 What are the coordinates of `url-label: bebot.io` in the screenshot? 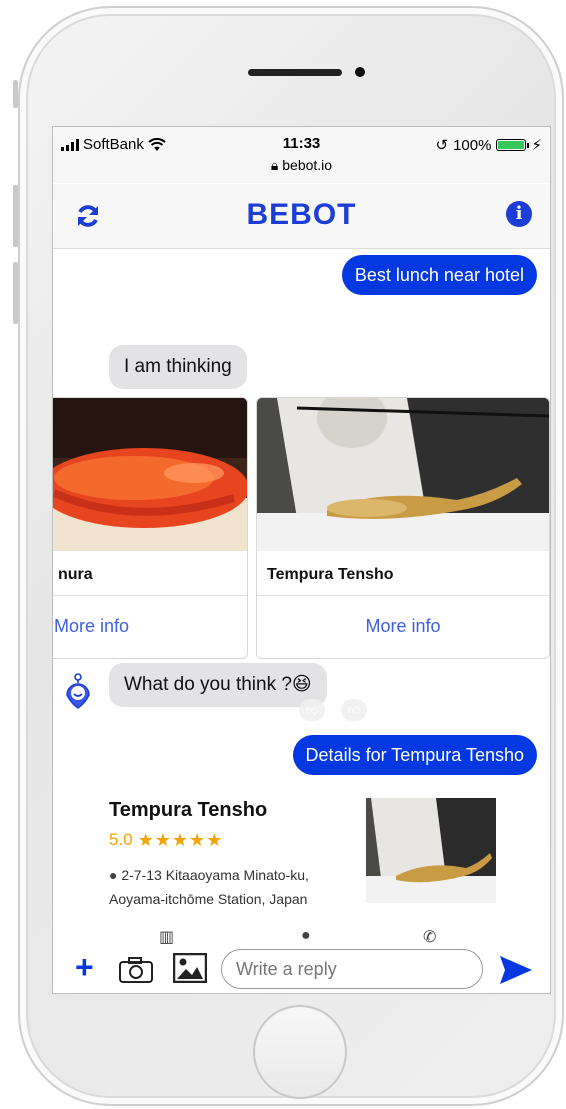 It's located at (307, 165).